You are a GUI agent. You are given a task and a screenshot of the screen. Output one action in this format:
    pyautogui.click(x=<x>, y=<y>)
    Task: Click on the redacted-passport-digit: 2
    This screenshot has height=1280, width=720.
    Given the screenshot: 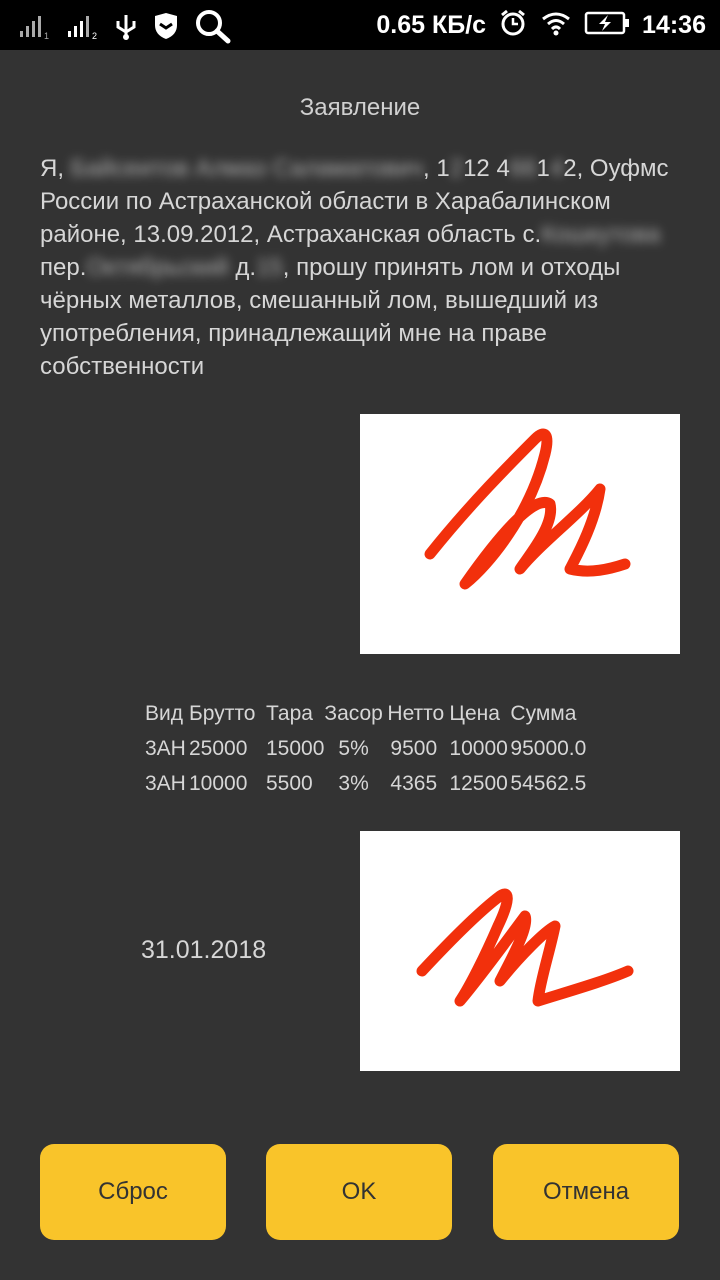 What is the action you would take?
    pyautogui.click(x=456, y=168)
    